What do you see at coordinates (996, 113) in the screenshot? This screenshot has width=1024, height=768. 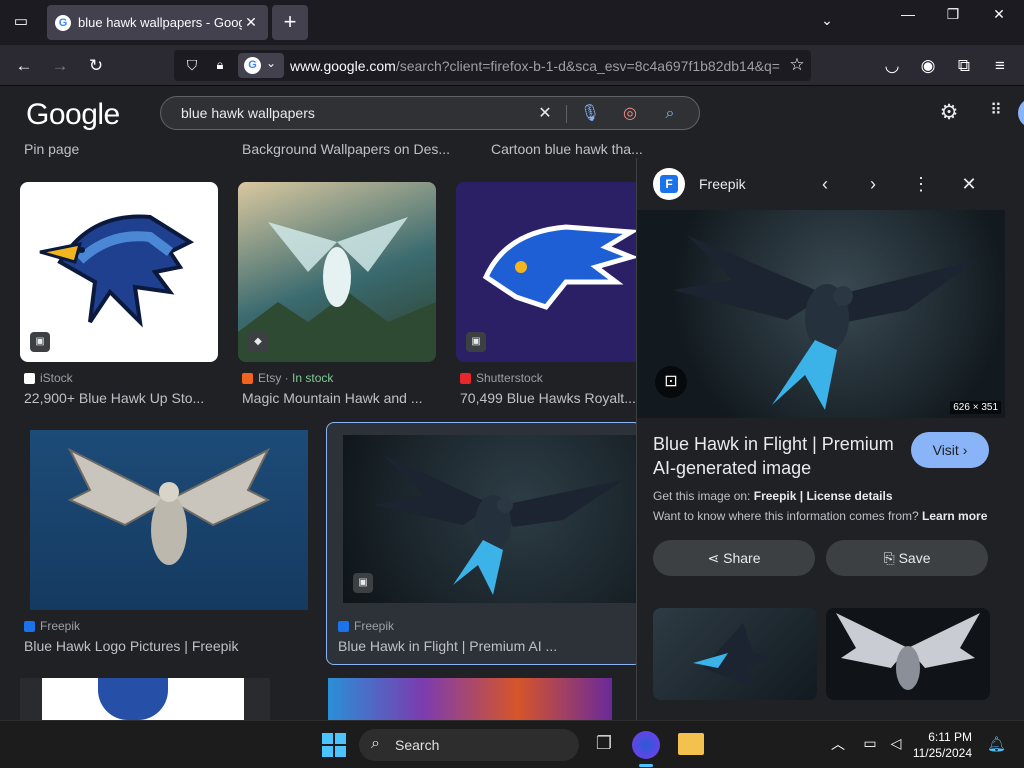 I see `apps-grid-icon: ⠿` at bounding box center [996, 113].